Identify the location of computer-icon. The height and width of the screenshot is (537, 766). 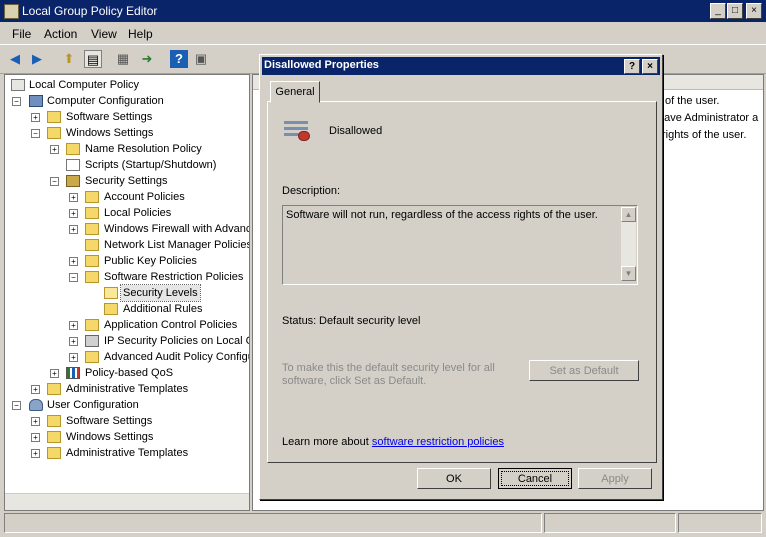
(36, 101).